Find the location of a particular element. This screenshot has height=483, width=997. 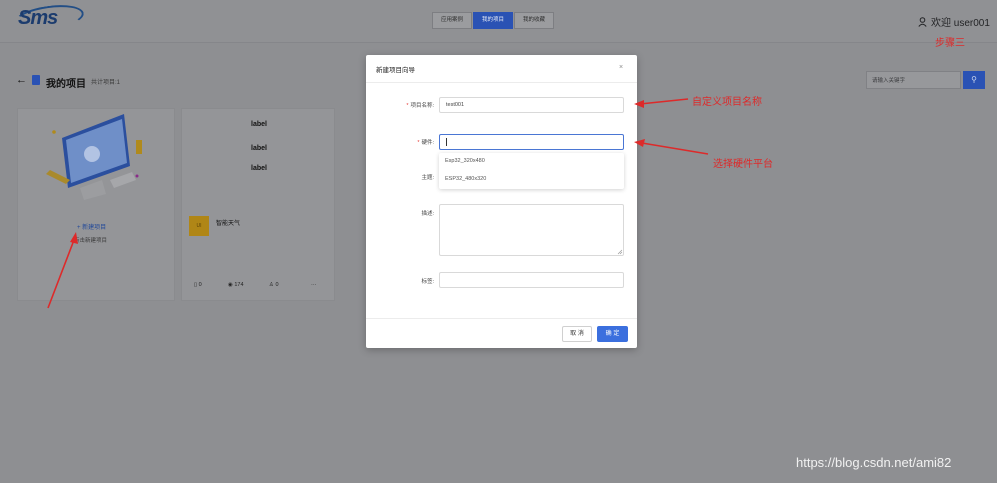

annotation-custom-name: 自定义项目名称 is located at coordinates (727, 102).